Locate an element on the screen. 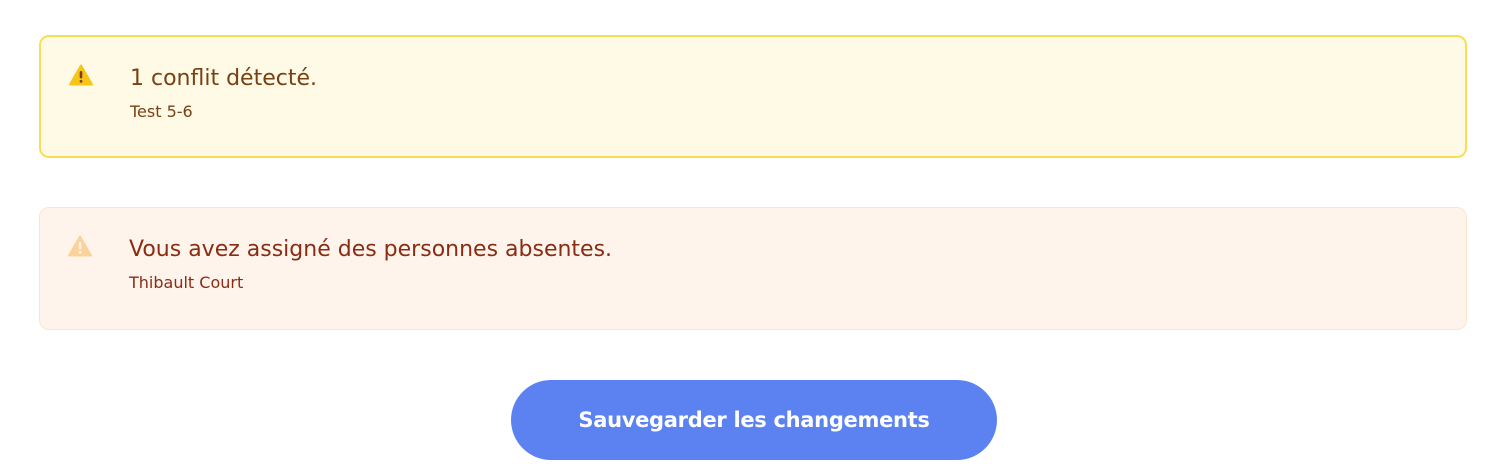 The image size is (1494, 470). absent-alert-detail: Thibault Court is located at coordinates (186, 282).